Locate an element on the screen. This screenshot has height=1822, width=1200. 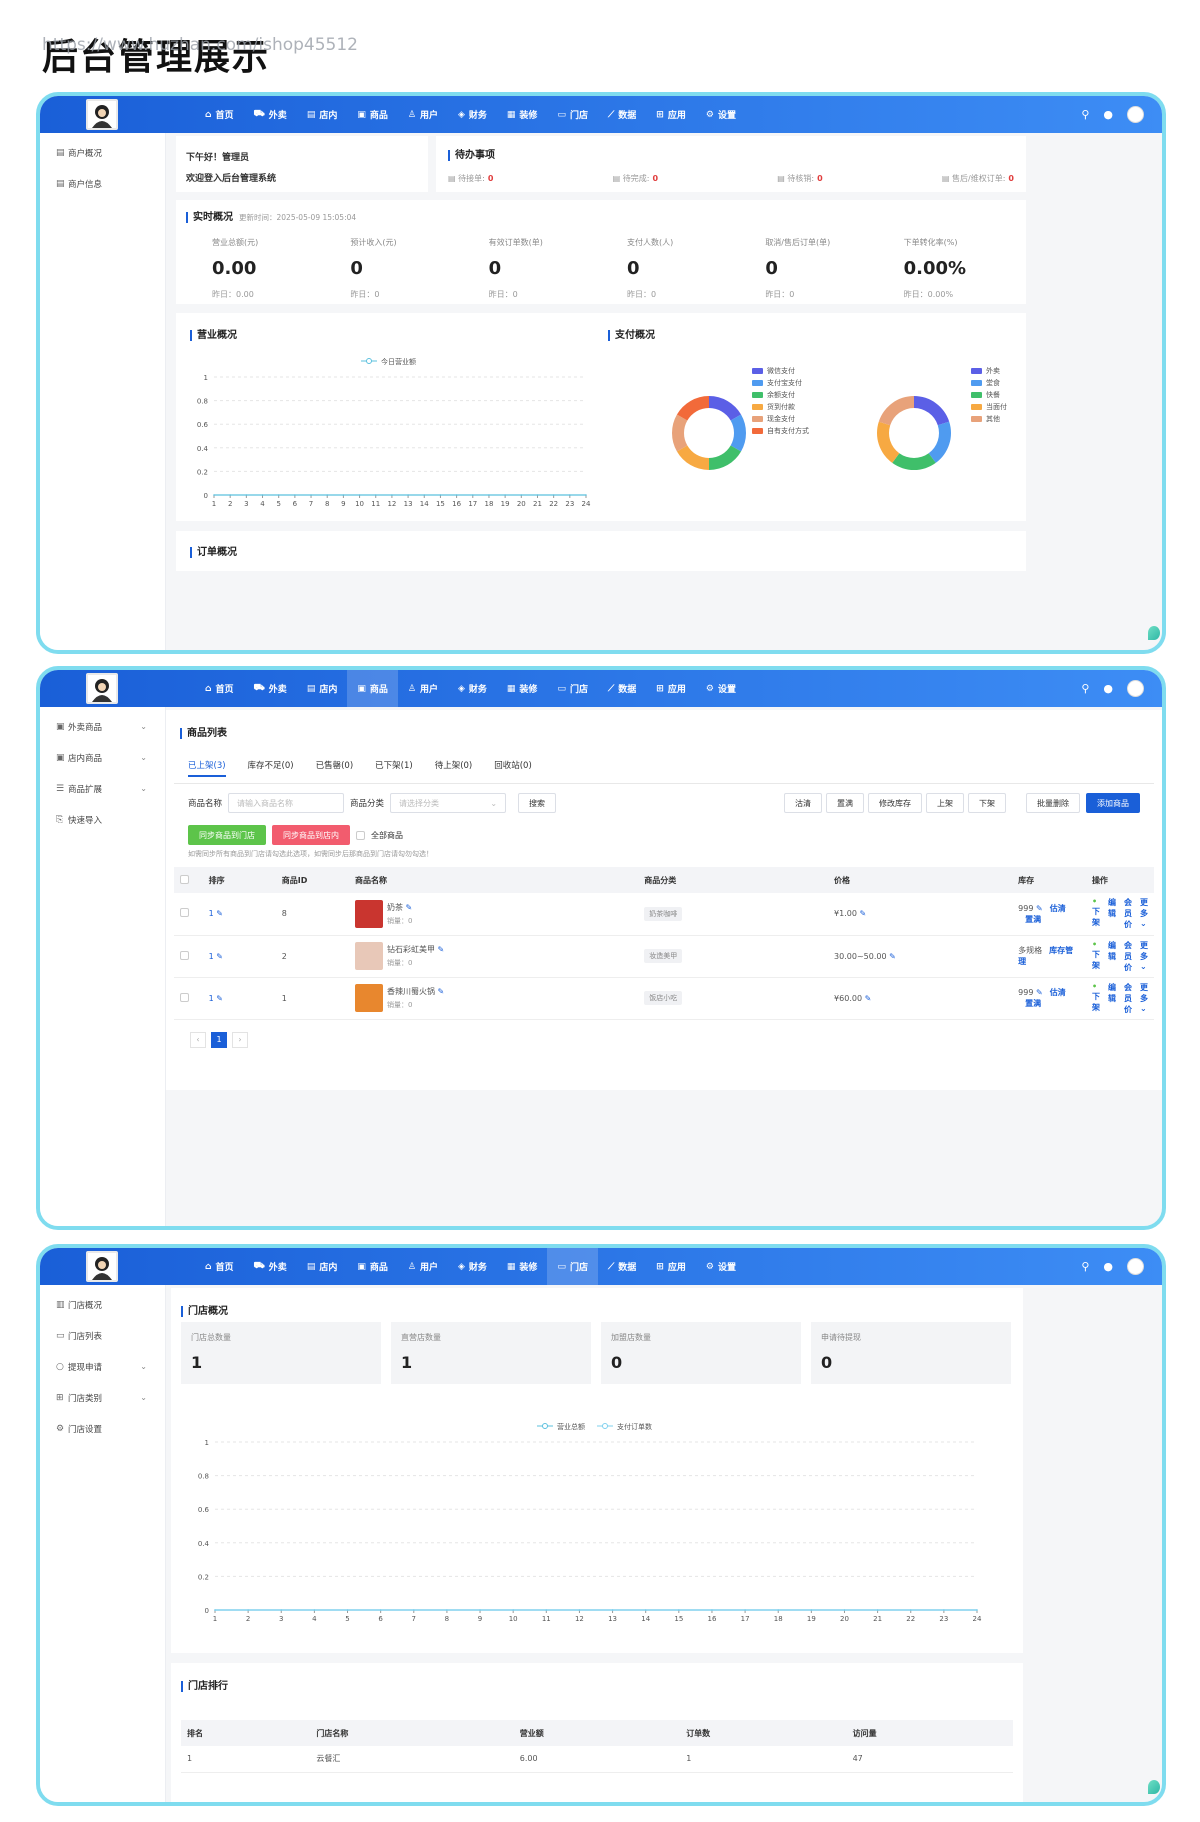
row-action-link: 更多 ⌄ is located at coordinates (1144, 998).